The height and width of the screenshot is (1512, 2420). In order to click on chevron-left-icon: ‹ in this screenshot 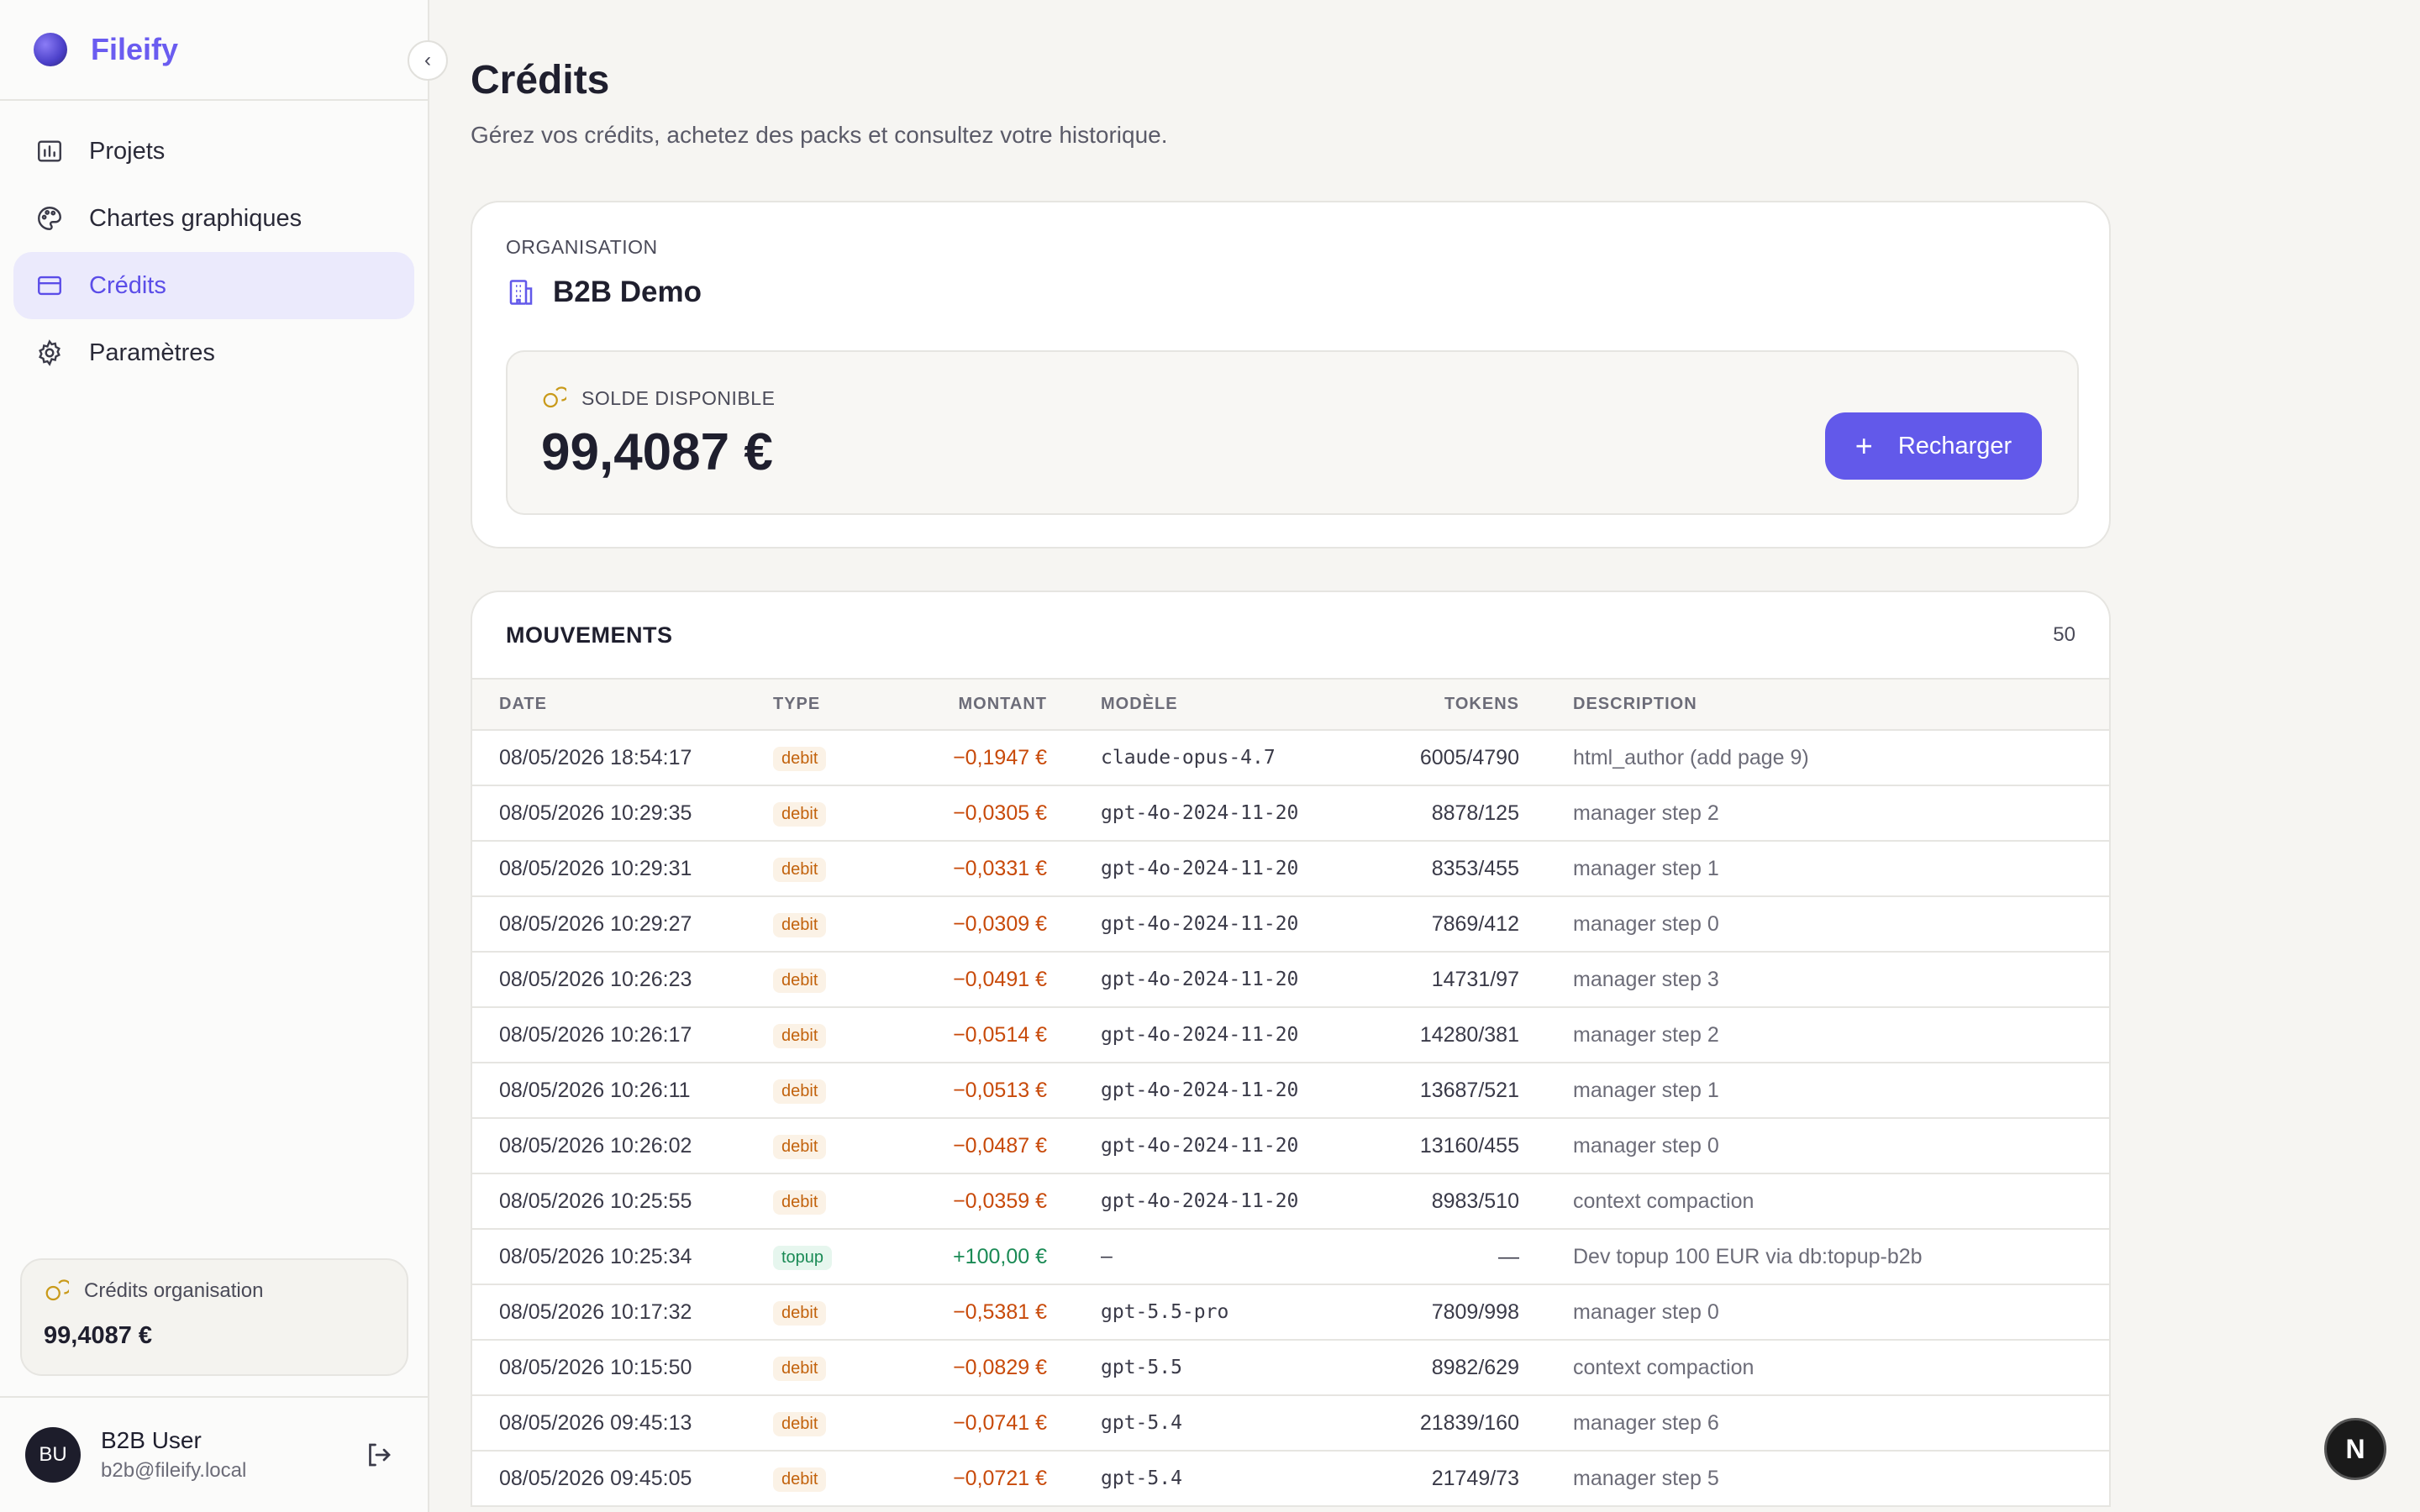, I will do `click(428, 60)`.